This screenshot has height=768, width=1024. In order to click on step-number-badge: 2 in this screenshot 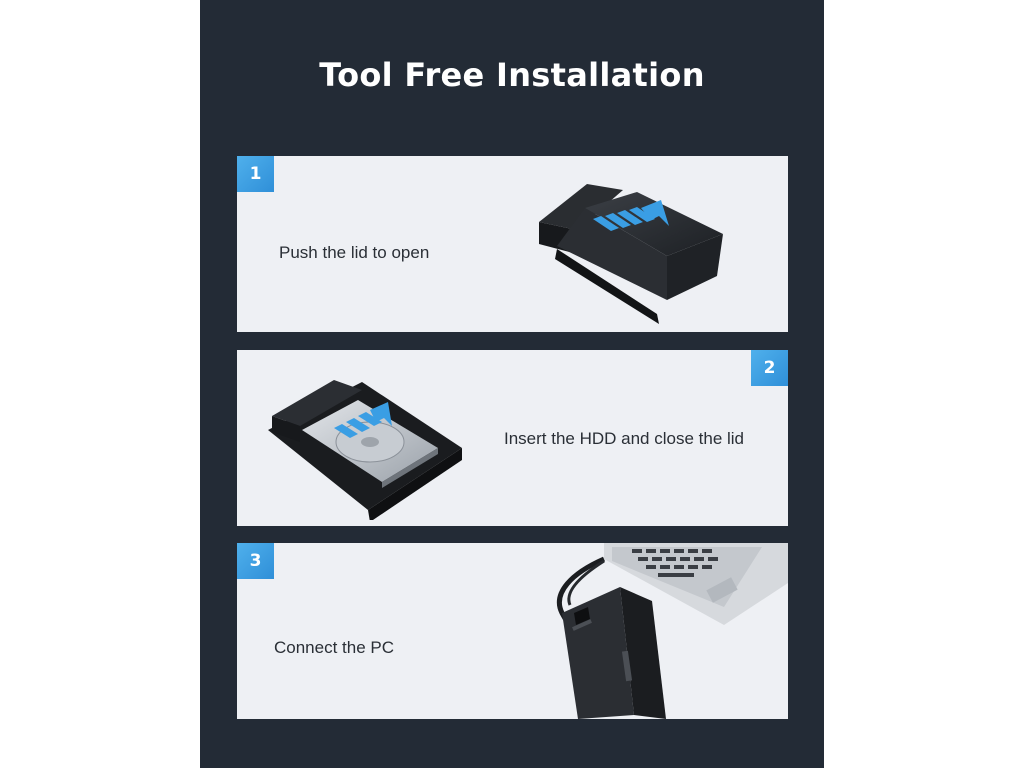, I will do `click(769, 368)`.